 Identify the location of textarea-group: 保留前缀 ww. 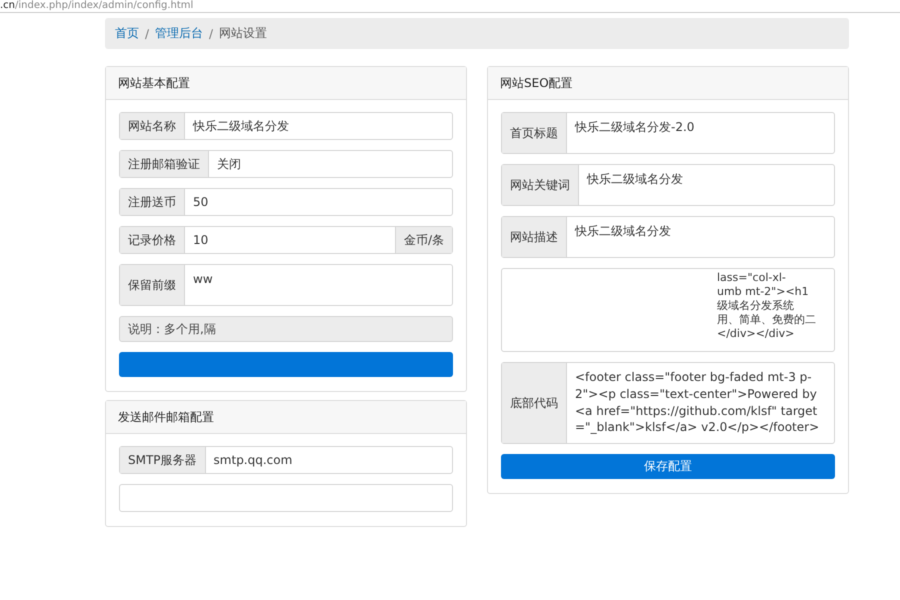
(286, 285).